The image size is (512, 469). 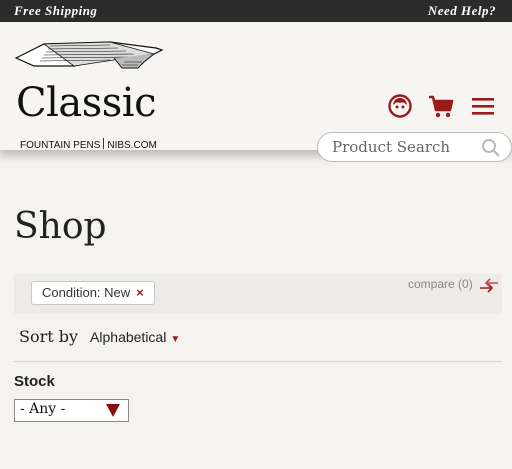 I want to click on top-announcement-bar: Free Shipping Need Help?, so click(x=256, y=11).